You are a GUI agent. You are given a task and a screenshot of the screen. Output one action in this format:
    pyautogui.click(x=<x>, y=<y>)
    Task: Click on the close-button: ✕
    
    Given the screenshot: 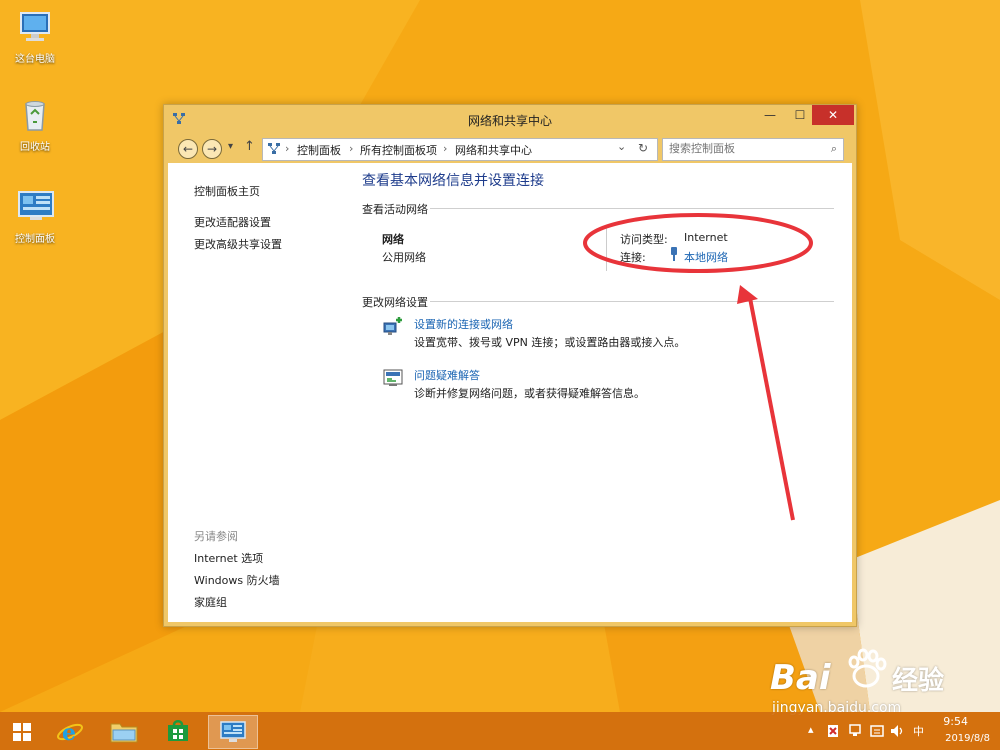 What is the action you would take?
    pyautogui.click(x=833, y=115)
    